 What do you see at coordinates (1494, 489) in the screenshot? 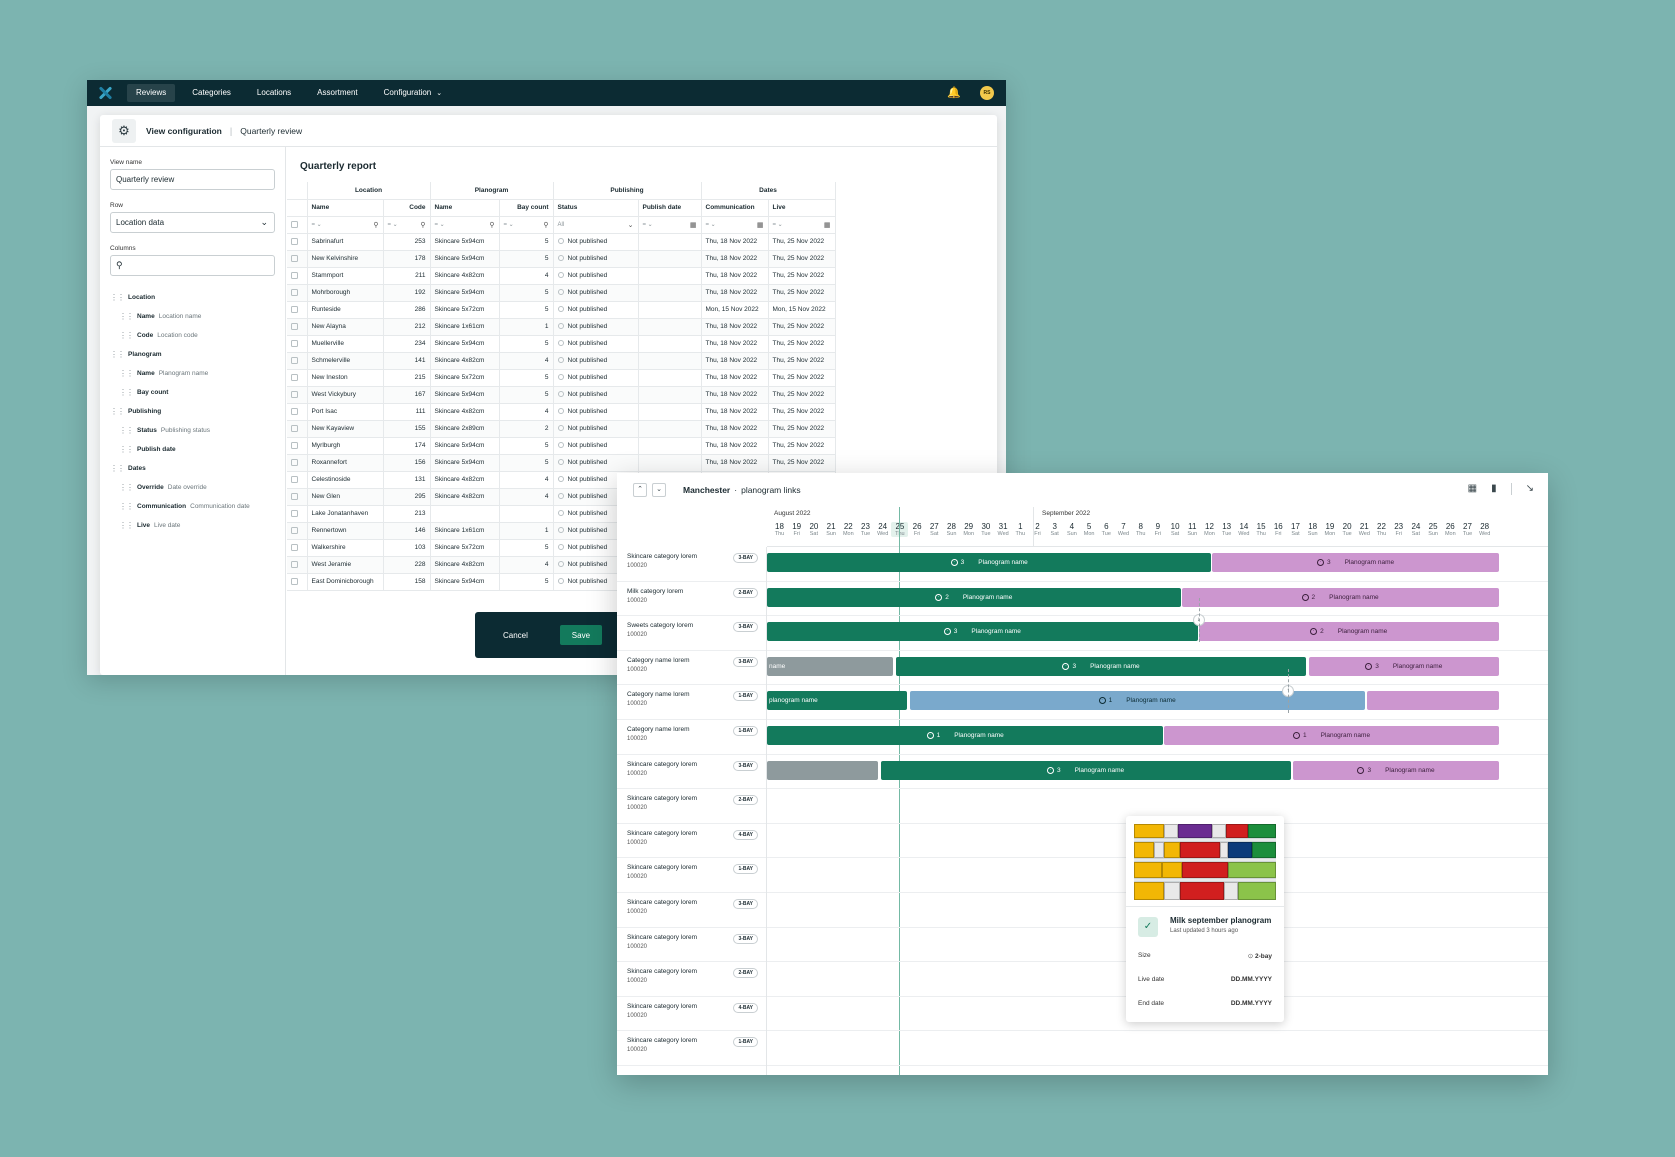
I see `chart-view-icon: ▮` at bounding box center [1494, 489].